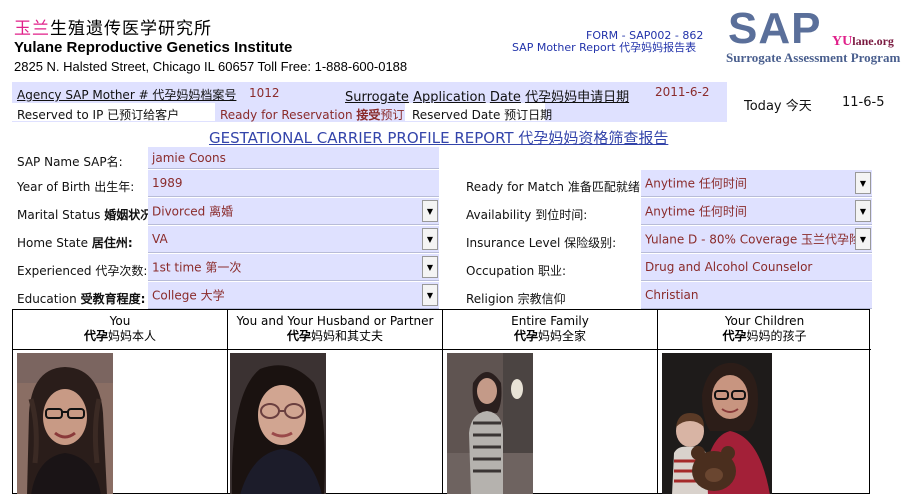 This screenshot has height=494, width=918. Describe the element at coordinates (264, 93) in the screenshot. I see `agency-number-value: 1012` at that location.